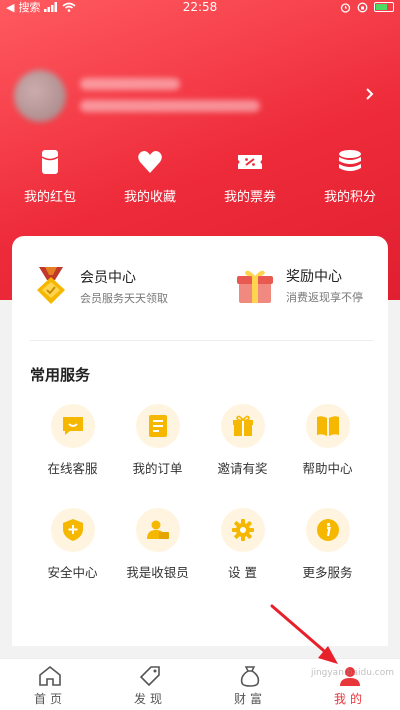 This screenshot has width=400, height=710. I want to click on quick-action-tickets: 我的票券, so click(250, 183).